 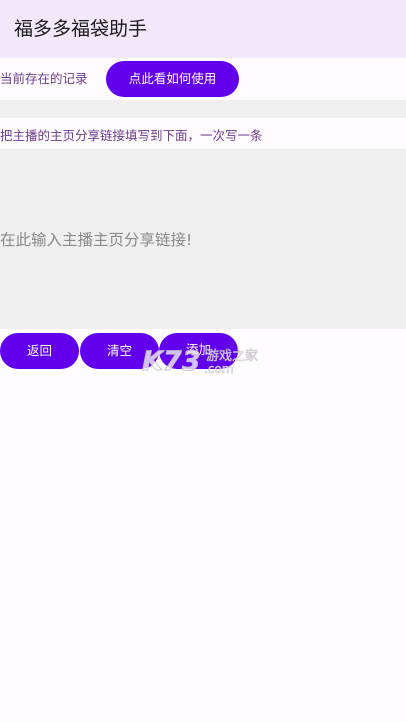 What do you see at coordinates (81, 29) in the screenshot?
I see `app-title: 福多多福袋助手` at bounding box center [81, 29].